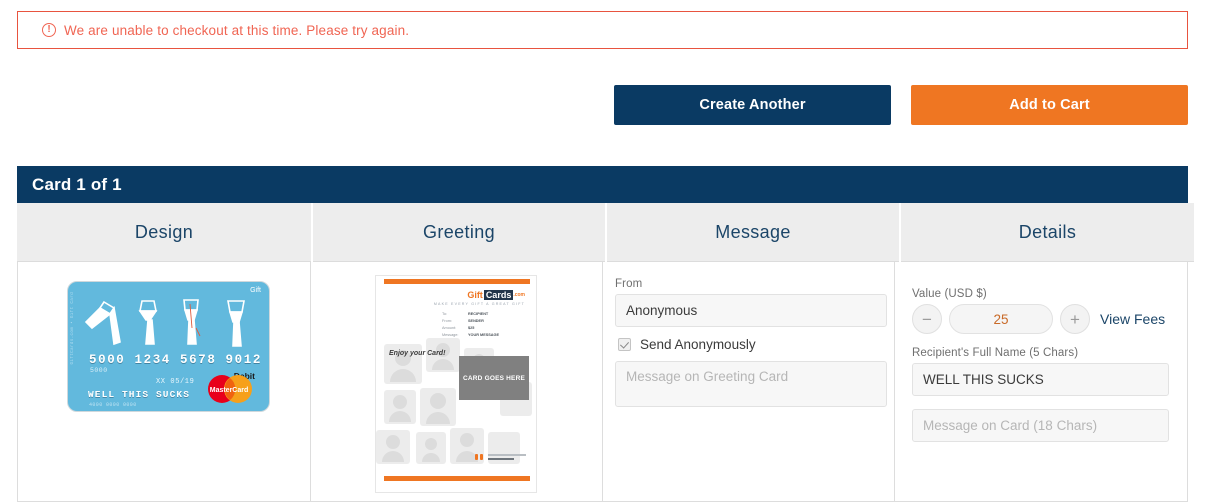 Image resolution: width=1228 pixels, height=502 pixels. What do you see at coordinates (698, 344) in the screenshot?
I see `send-anonymously-label: Send Anonymously` at bounding box center [698, 344].